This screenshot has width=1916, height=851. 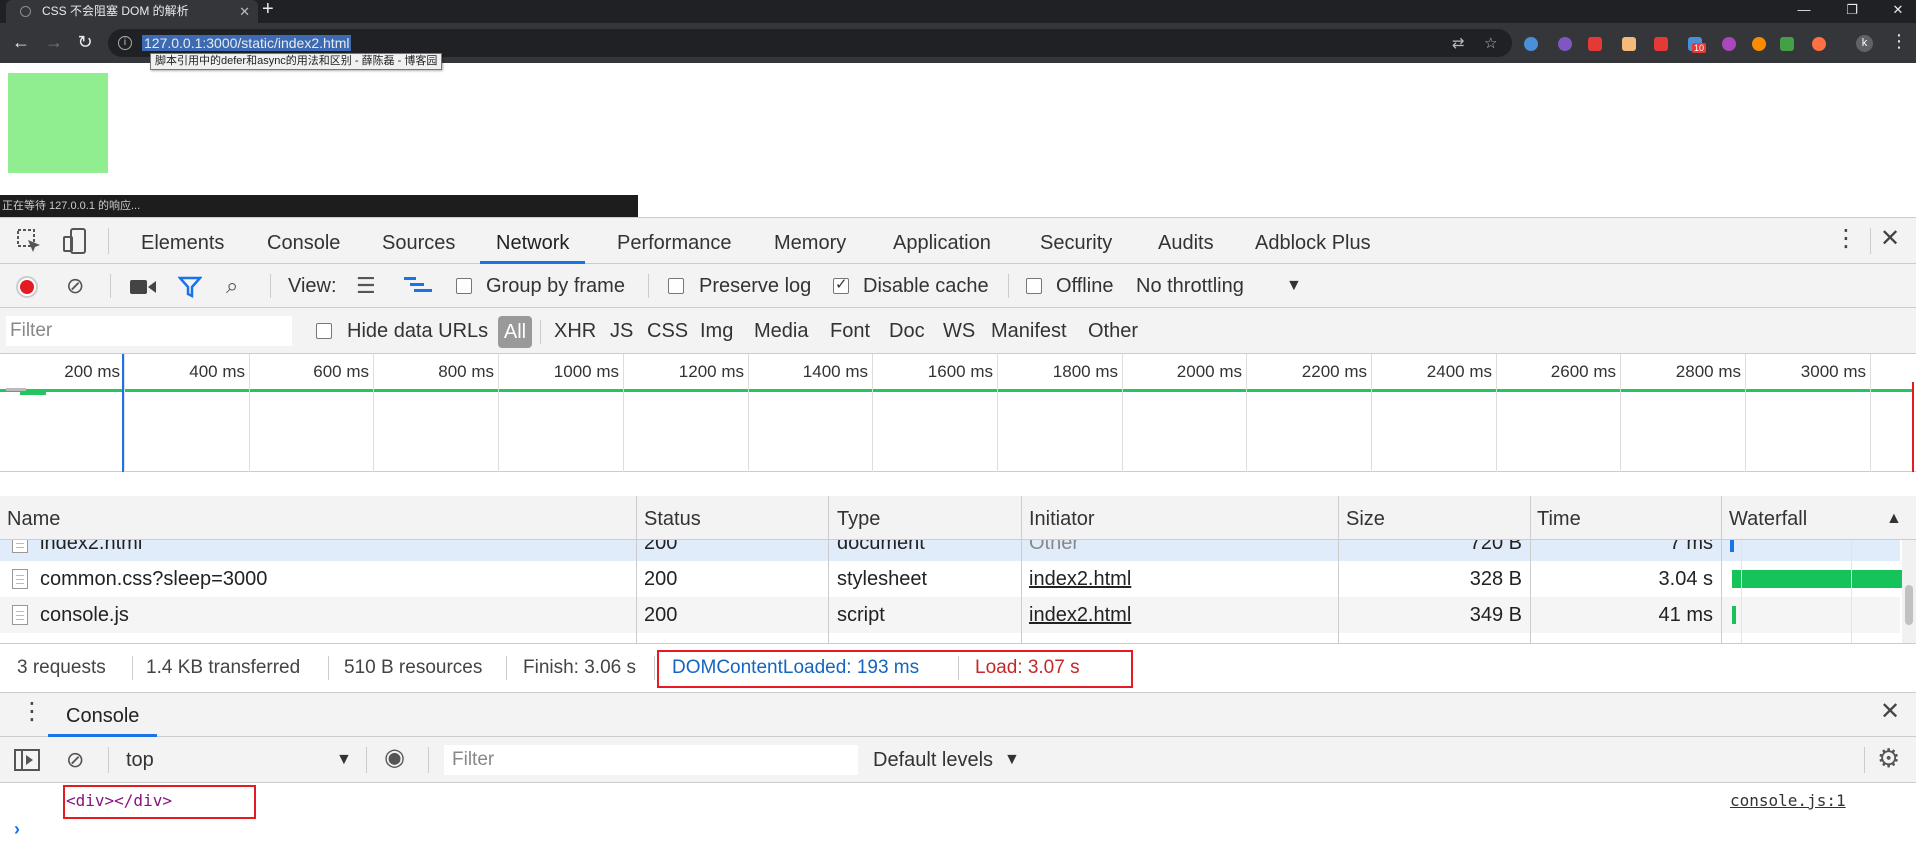 What do you see at coordinates (1113, 331) in the screenshot?
I see `filter-type-other: Other` at bounding box center [1113, 331].